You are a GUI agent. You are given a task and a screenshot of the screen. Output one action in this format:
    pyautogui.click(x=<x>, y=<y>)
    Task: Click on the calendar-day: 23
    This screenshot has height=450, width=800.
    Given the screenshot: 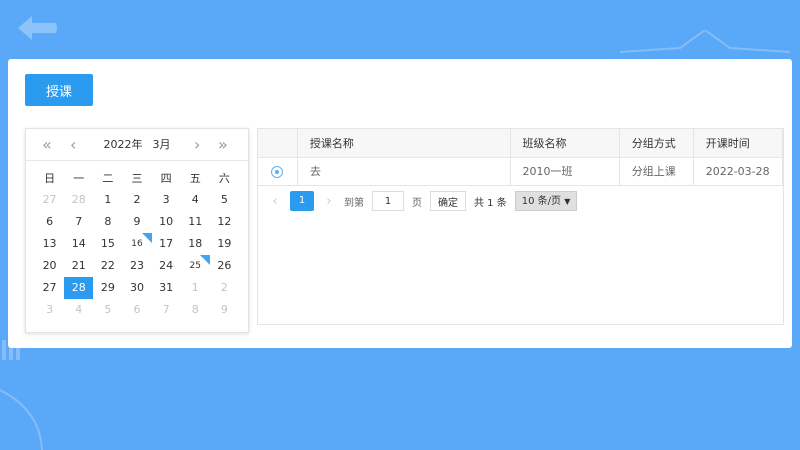 What is the action you would take?
    pyautogui.click(x=136, y=266)
    